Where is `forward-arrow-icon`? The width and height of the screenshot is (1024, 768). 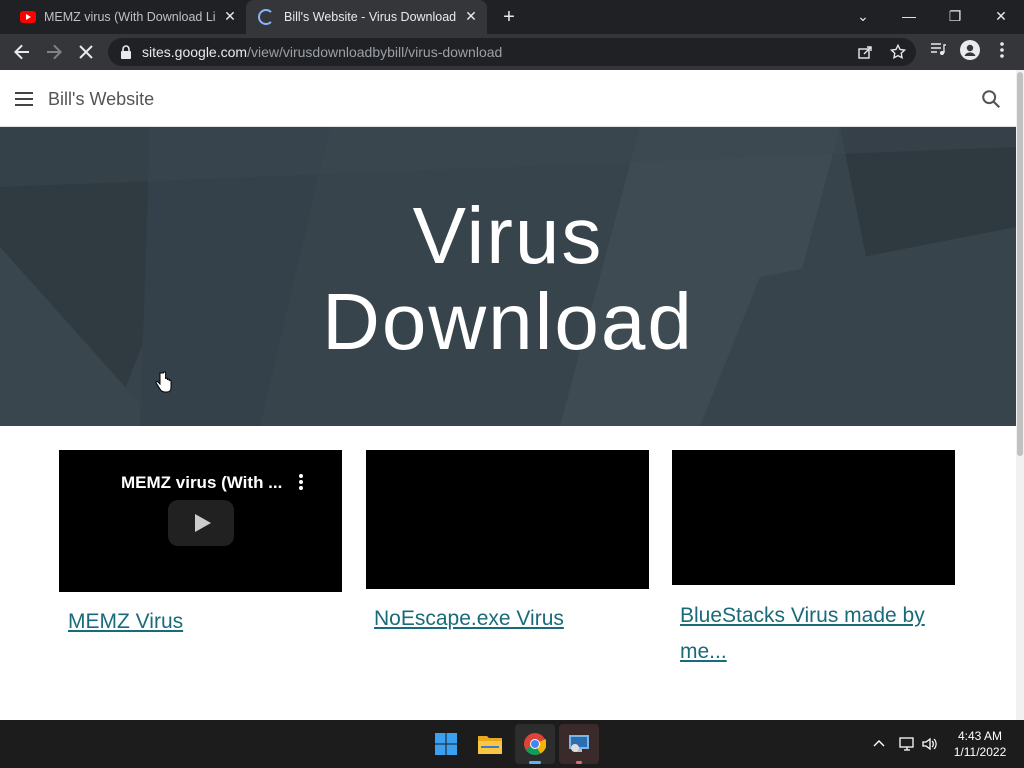
forward-arrow-icon is located at coordinates (54, 52).